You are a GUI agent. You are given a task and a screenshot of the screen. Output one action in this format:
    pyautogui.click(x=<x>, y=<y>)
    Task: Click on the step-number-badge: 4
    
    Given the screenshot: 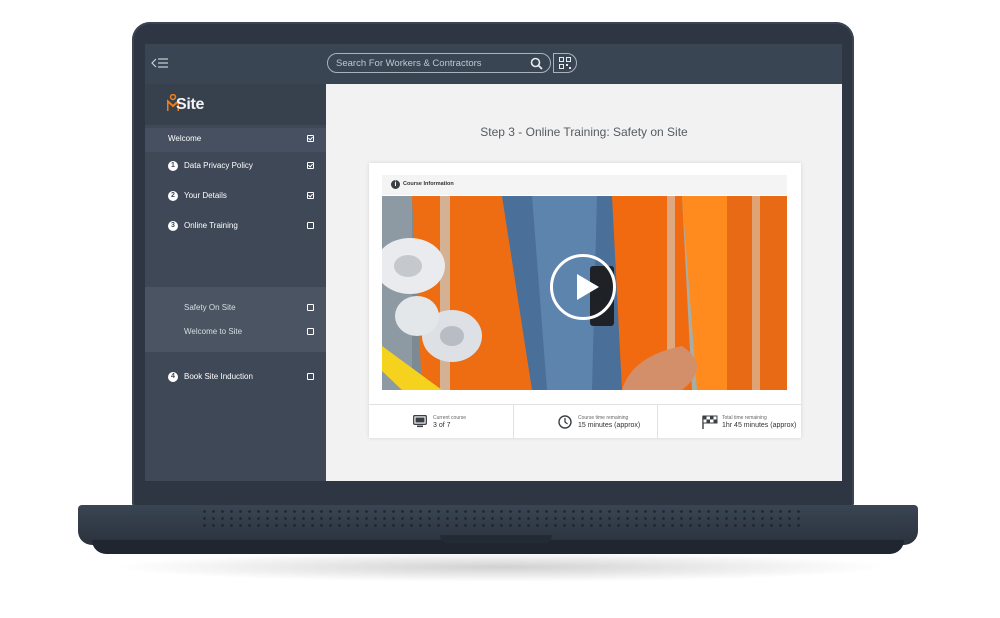 What is the action you would take?
    pyautogui.click(x=173, y=377)
    